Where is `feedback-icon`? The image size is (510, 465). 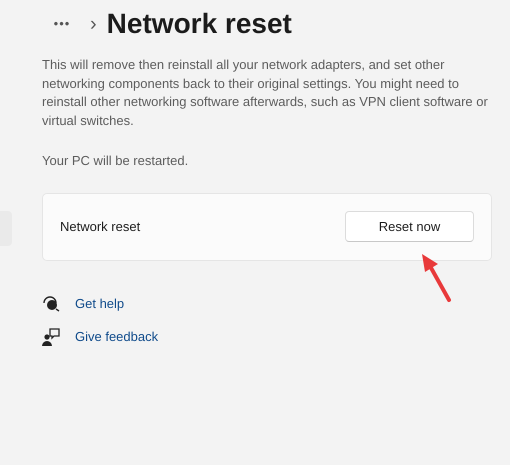
feedback-icon is located at coordinates (51, 337).